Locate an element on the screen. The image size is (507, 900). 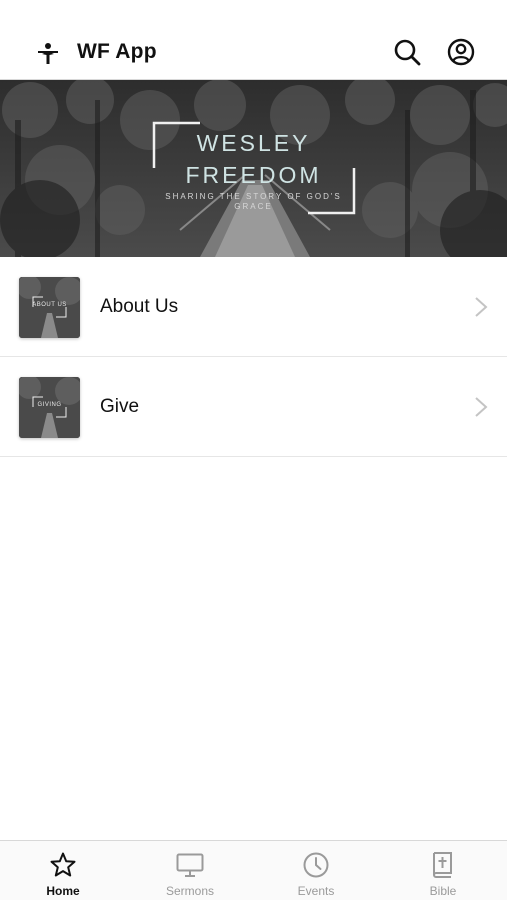
tab-label: Sermons is located at coordinates (190, 891).